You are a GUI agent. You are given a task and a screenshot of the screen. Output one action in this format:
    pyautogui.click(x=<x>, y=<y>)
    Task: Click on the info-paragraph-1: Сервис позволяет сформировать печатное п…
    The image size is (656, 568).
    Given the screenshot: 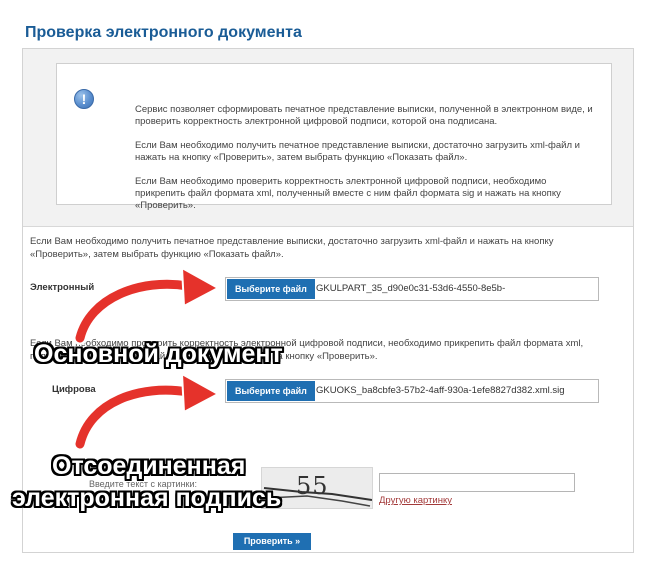 What is the action you would take?
    pyautogui.click(x=364, y=115)
    